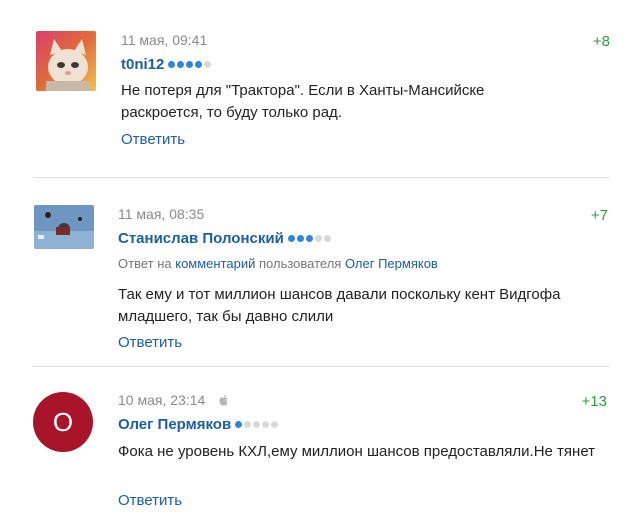  I want to click on comment-score: +8, so click(580, 41).